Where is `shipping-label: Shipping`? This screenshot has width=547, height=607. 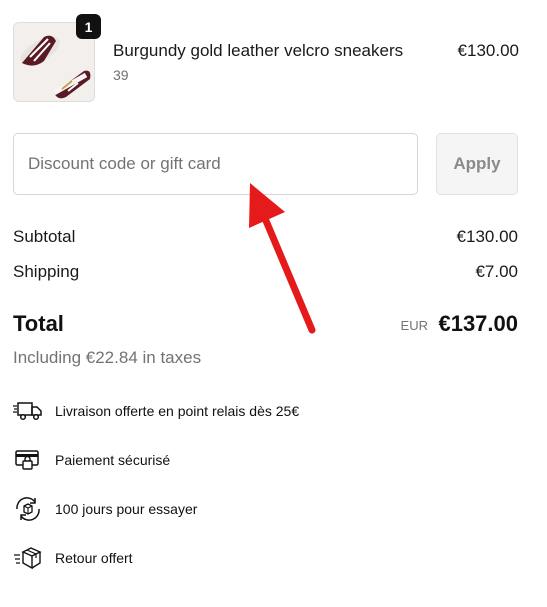 shipping-label: Shipping is located at coordinates (46, 271).